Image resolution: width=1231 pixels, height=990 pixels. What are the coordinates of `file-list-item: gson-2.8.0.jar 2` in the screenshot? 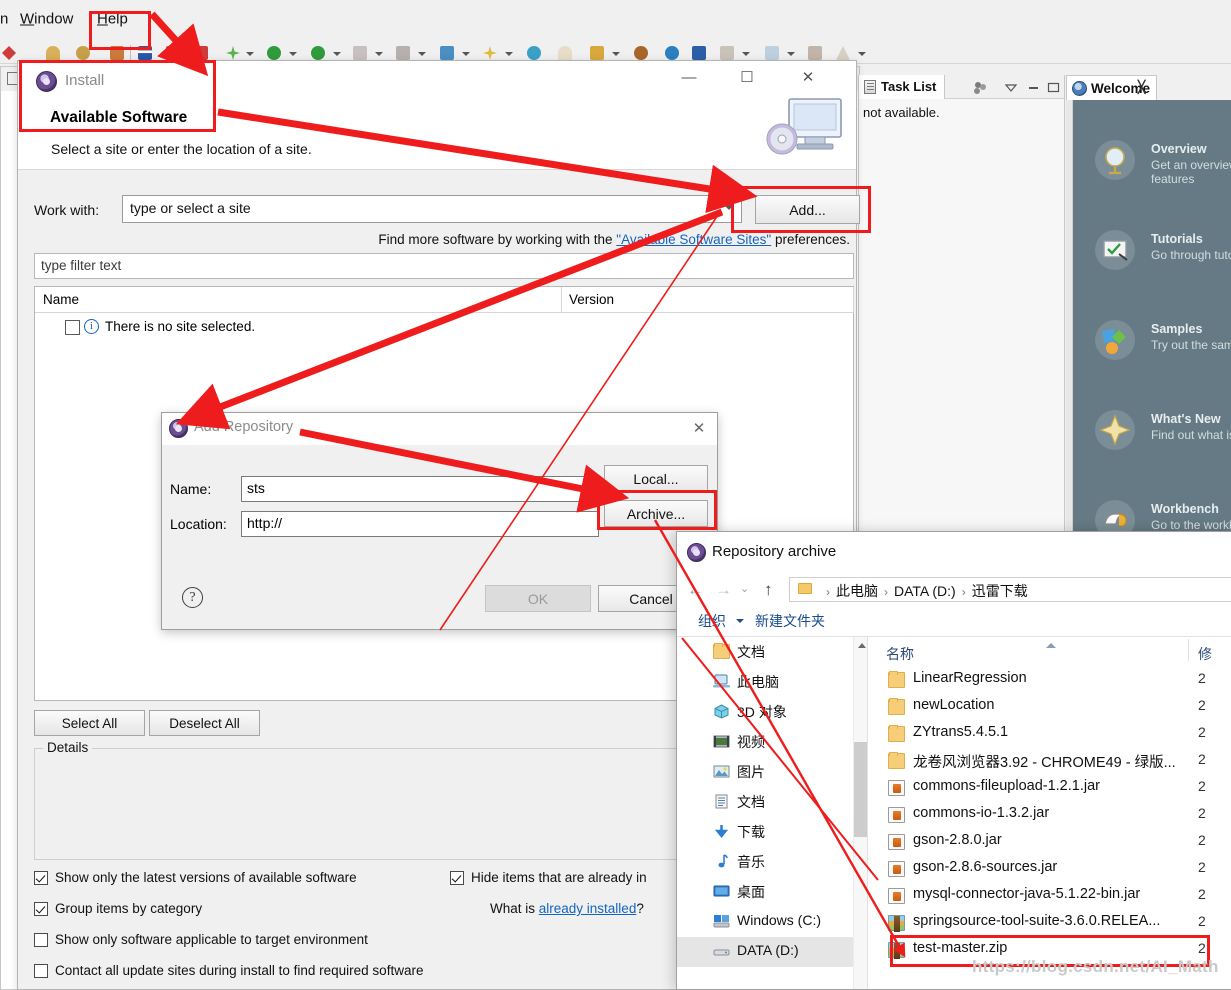 It's located at (1049, 842).